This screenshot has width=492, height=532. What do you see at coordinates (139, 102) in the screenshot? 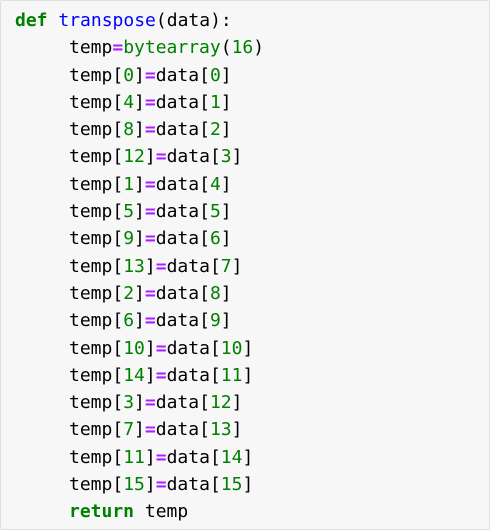
I see `assignment-line: temp[4]=data[1]` at bounding box center [139, 102].